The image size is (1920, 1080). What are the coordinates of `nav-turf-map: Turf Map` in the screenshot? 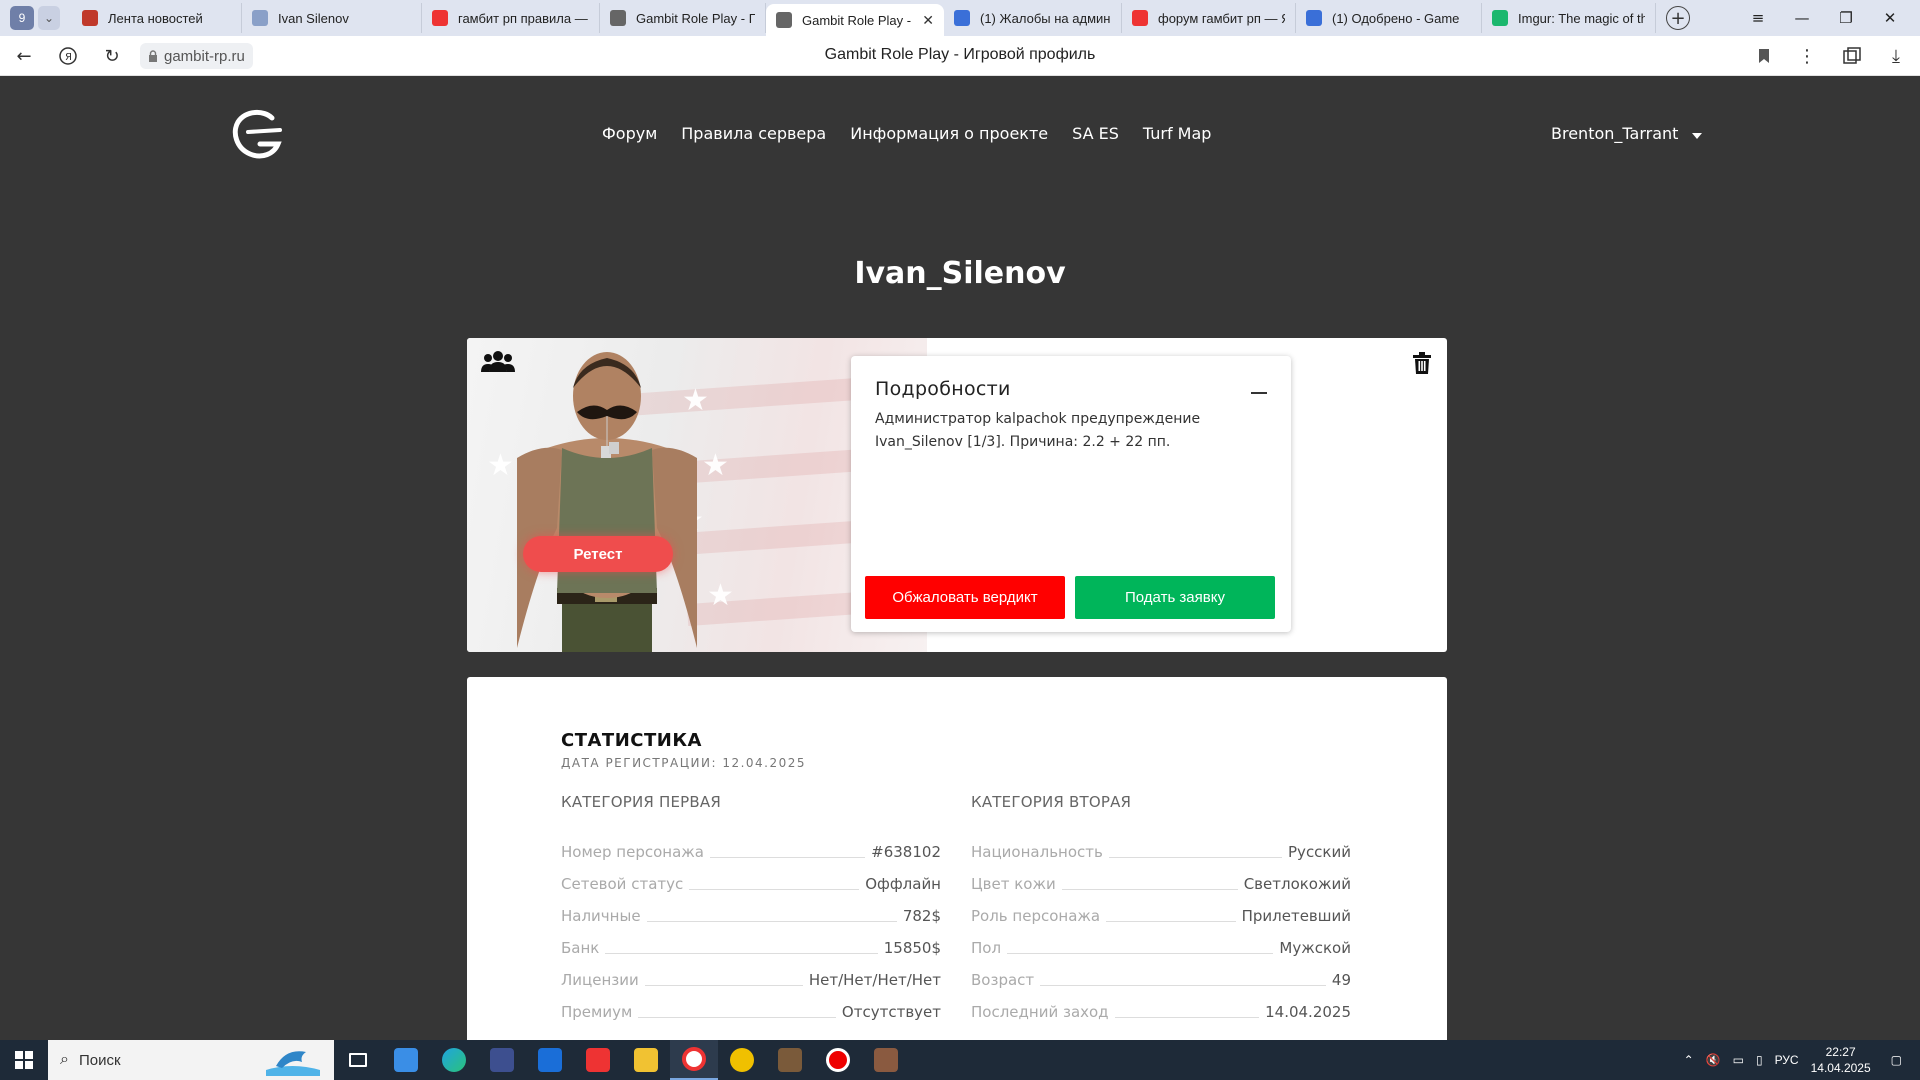 It's located at (1177, 133).